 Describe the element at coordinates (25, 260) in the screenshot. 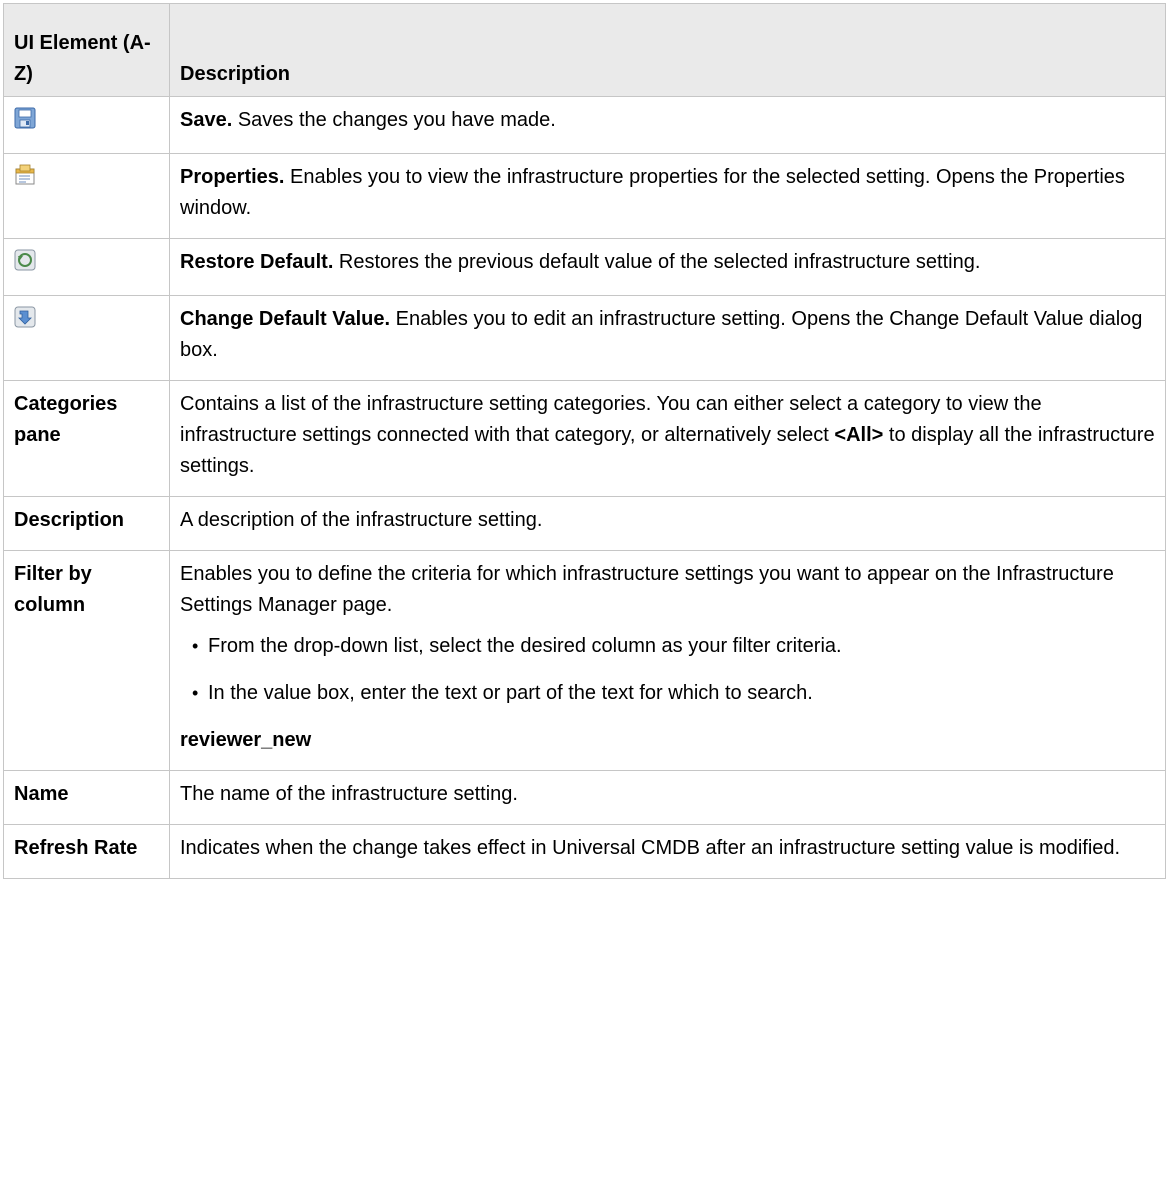

I see `restore-default-icon` at that location.